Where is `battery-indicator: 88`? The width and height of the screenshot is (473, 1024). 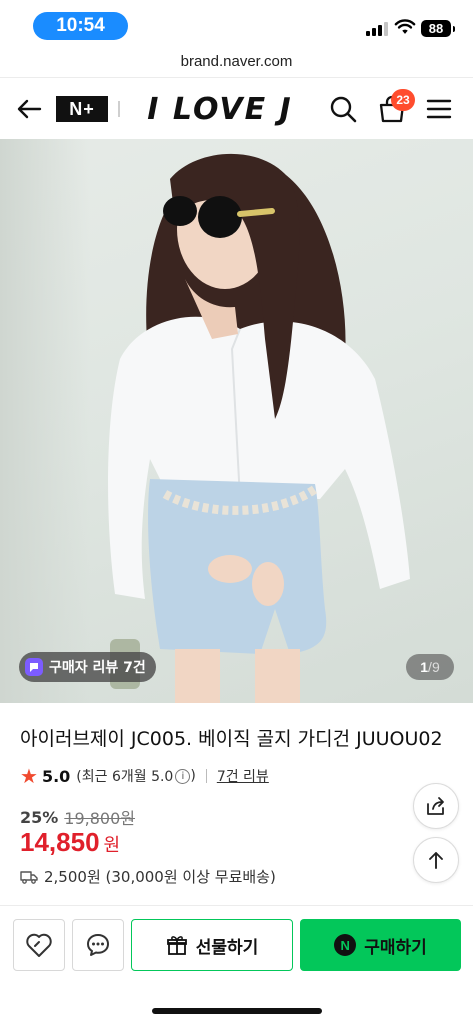
battery-indicator: 88 is located at coordinates (438, 28).